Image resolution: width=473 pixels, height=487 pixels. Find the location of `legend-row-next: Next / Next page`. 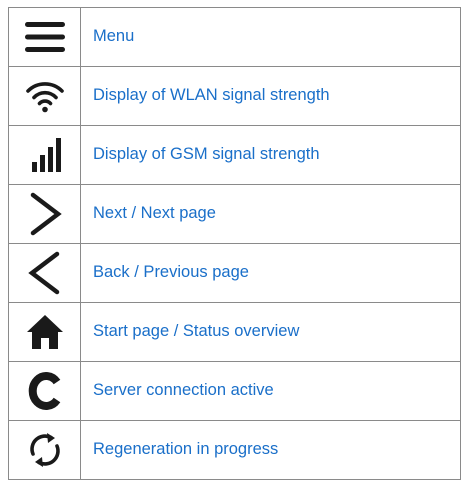

legend-row-next: Next / Next page is located at coordinates (234, 214).